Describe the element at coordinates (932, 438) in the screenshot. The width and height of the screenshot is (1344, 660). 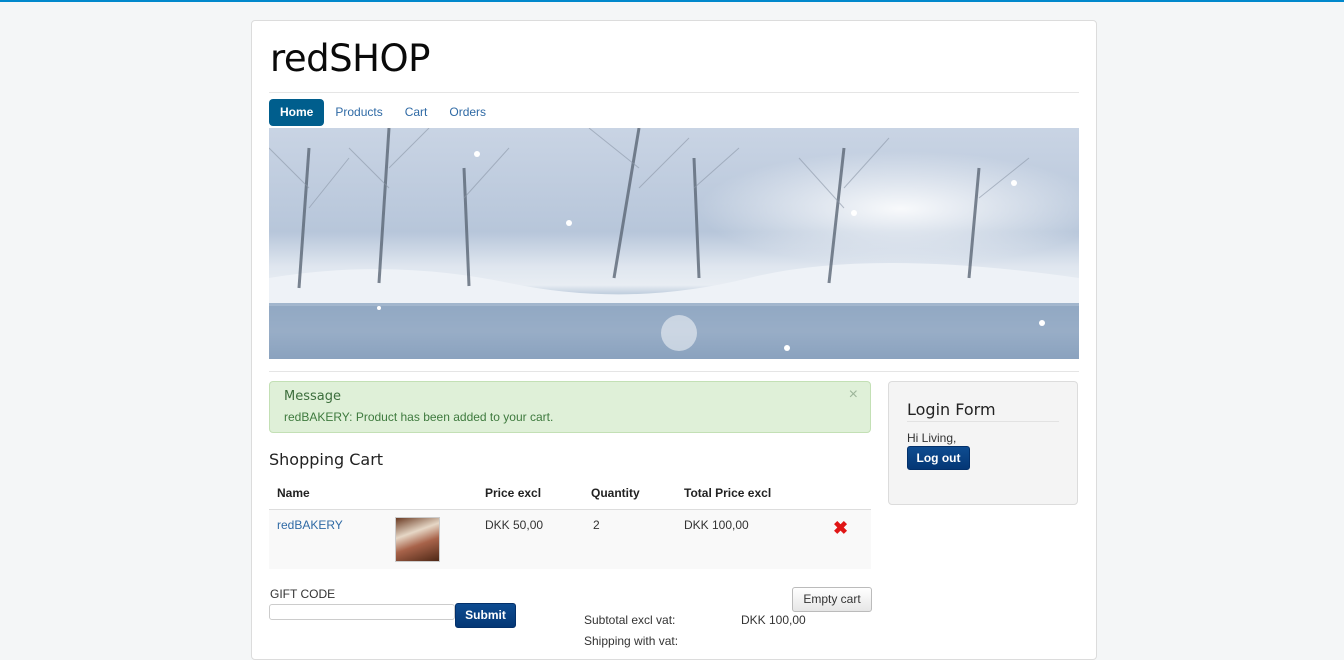
I see `login-greeting: Hi Living,` at that location.